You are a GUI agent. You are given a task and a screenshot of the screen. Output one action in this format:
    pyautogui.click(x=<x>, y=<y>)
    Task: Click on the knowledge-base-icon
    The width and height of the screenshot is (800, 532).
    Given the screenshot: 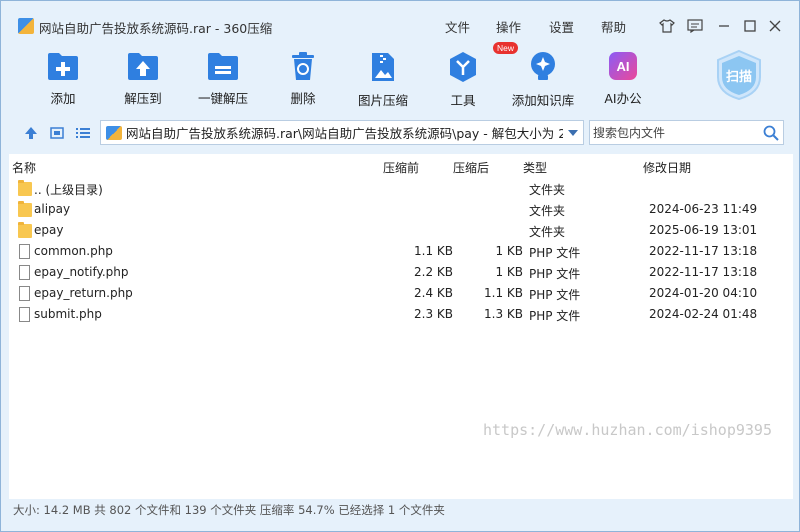 What is the action you would take?
    pyautogui.click(x=543, y=67)
    